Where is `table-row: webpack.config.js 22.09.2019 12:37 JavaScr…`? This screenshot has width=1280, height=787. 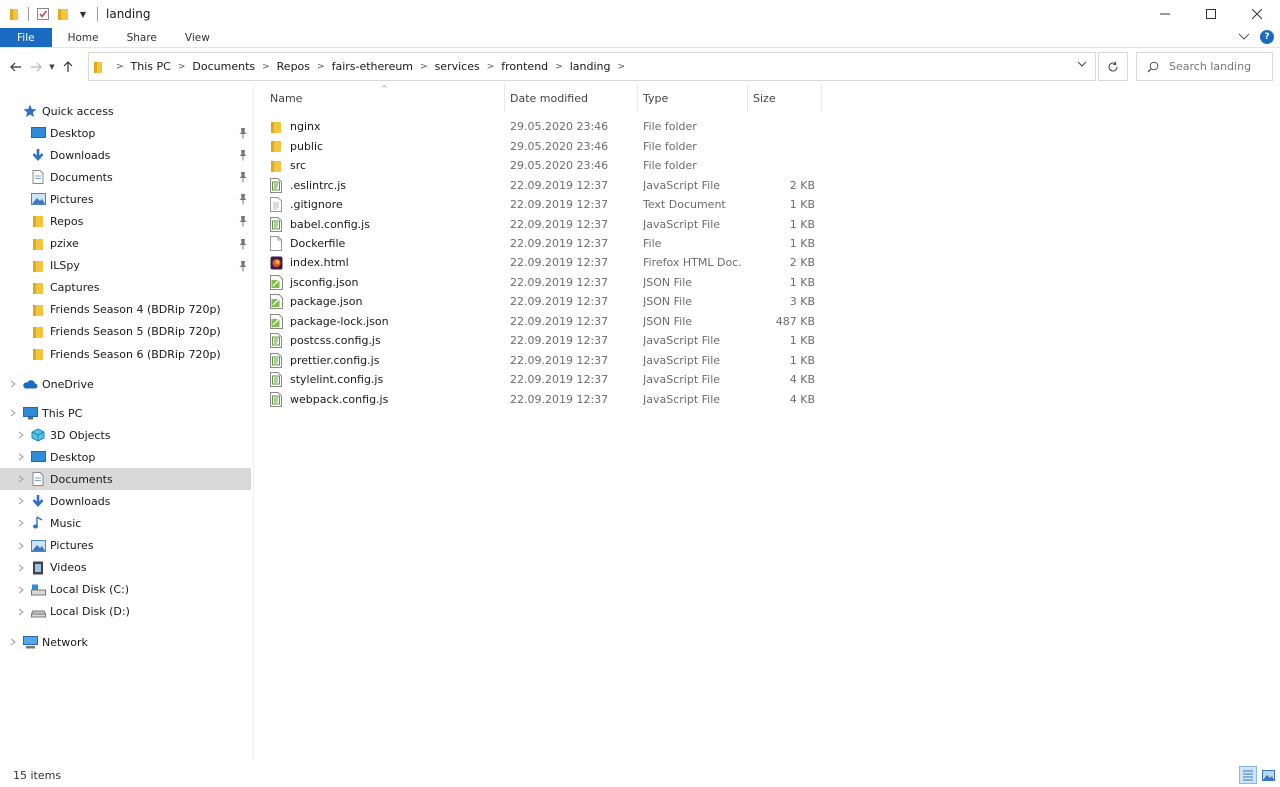
table-row: webpack.config.js 22.09.2019 12:37 JavaScr… is located at coordinates (553, 399).